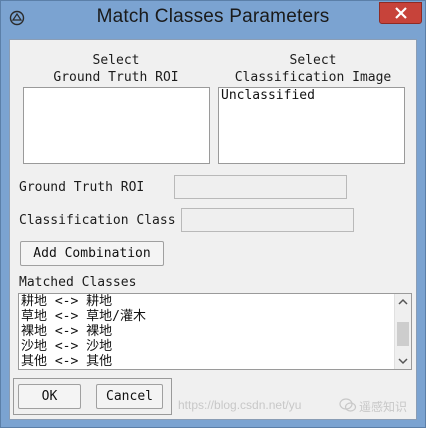 Image resolution: width=426 pixels, height=428 pixels. What do you see at coordinates (311, 125) in the screenshot?
I see `classification-image-list: Unclassified` at bounding box center [311, 125].